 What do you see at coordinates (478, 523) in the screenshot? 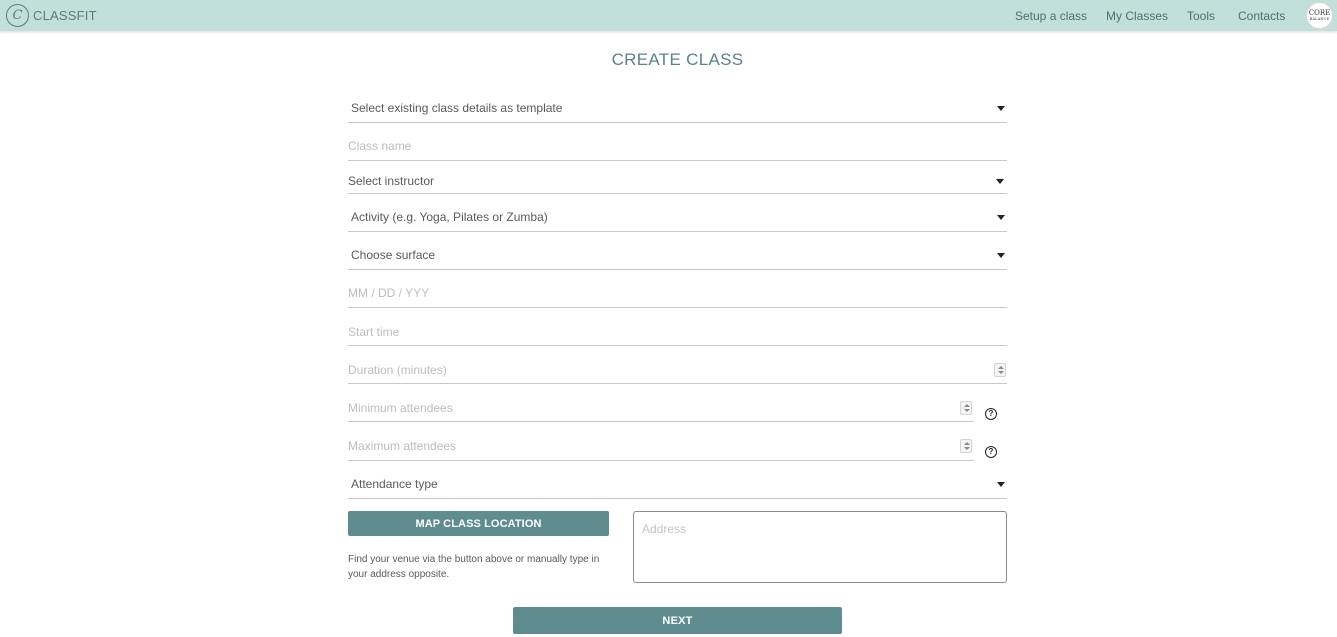
I see `map-class-location-button: MAP CLASS LOCATION` at bounding box center [478, 523].